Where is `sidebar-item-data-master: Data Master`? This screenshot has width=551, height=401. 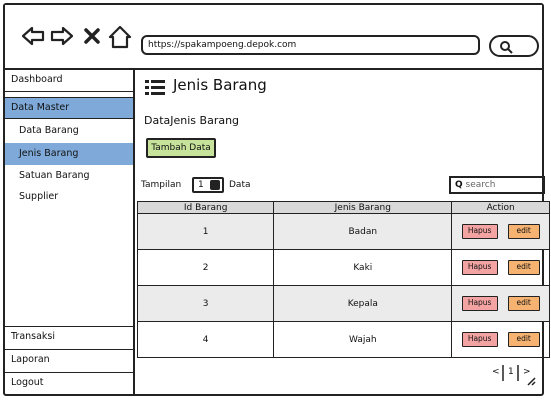
sidebar-item-data-master: Data Master is located at coordinates (69, 108).